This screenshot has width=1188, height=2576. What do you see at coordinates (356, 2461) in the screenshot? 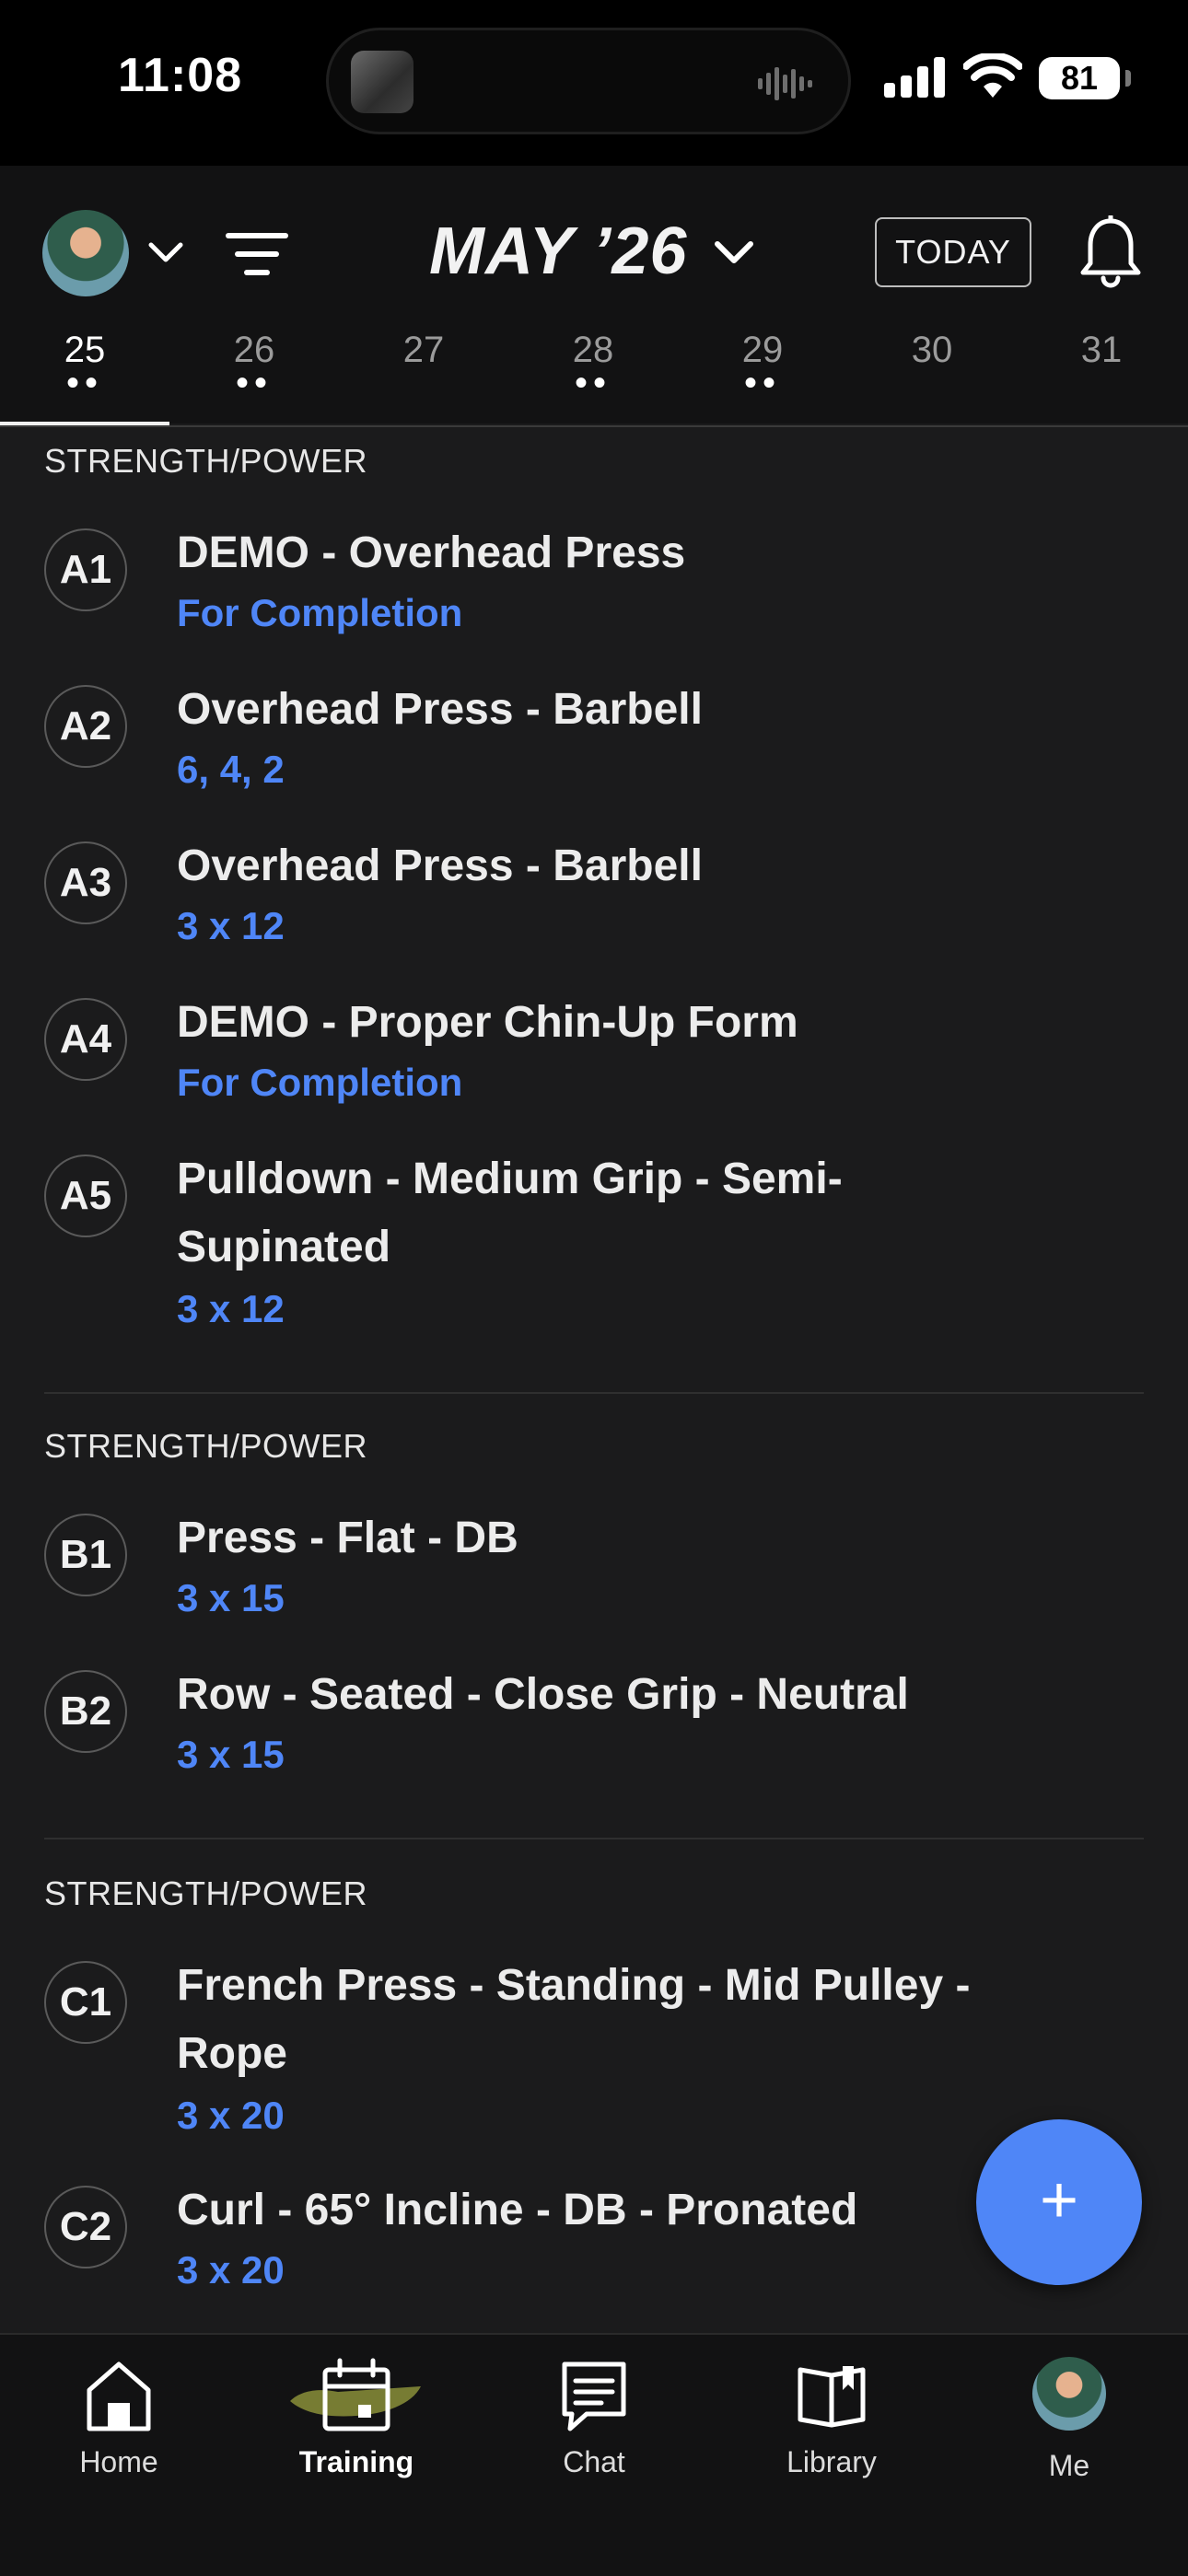
I see `tab-label: Training` at bounding box center [356, 2461].